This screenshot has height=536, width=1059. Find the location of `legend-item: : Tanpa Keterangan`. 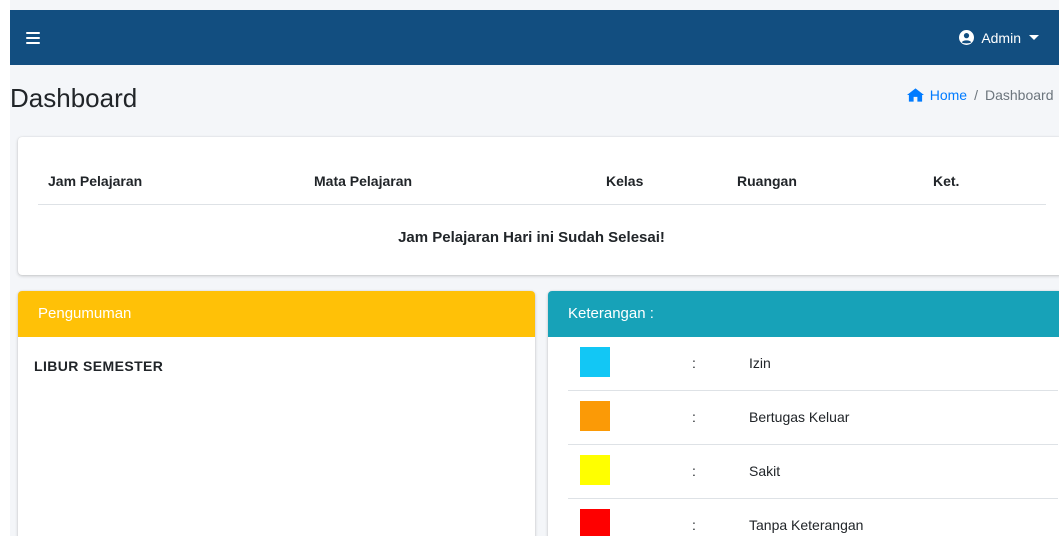

legend-item: : Tanpa Keterangan is located at coordinates (813, 517).